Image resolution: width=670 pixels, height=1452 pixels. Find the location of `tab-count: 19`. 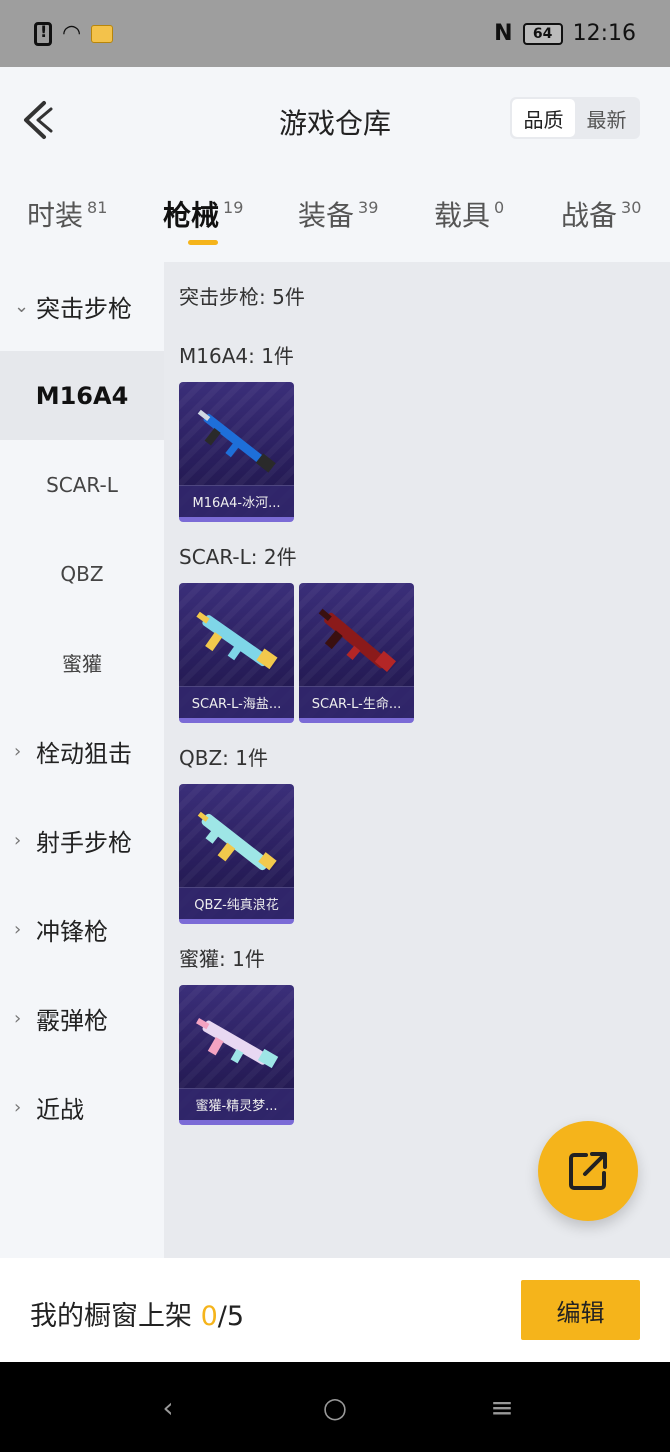

tab-count: 19 is located at coordinates (233, 207).